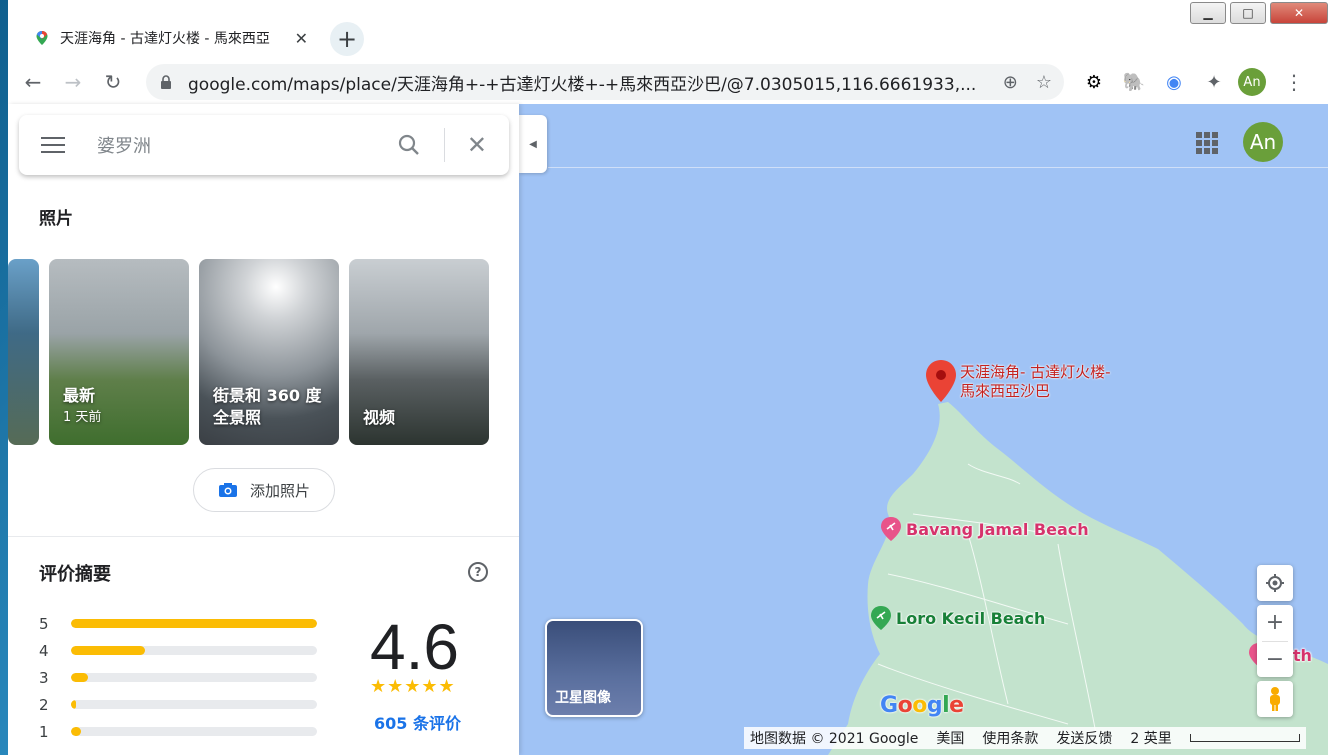 The height and width of the screenshot is (755, 1328). What do you see at coordinates (984, 529) in the screenshot?
I see `poi-bavang-jamal-beach: Bavang Jamal Beach` at bounding box center [984, 529].